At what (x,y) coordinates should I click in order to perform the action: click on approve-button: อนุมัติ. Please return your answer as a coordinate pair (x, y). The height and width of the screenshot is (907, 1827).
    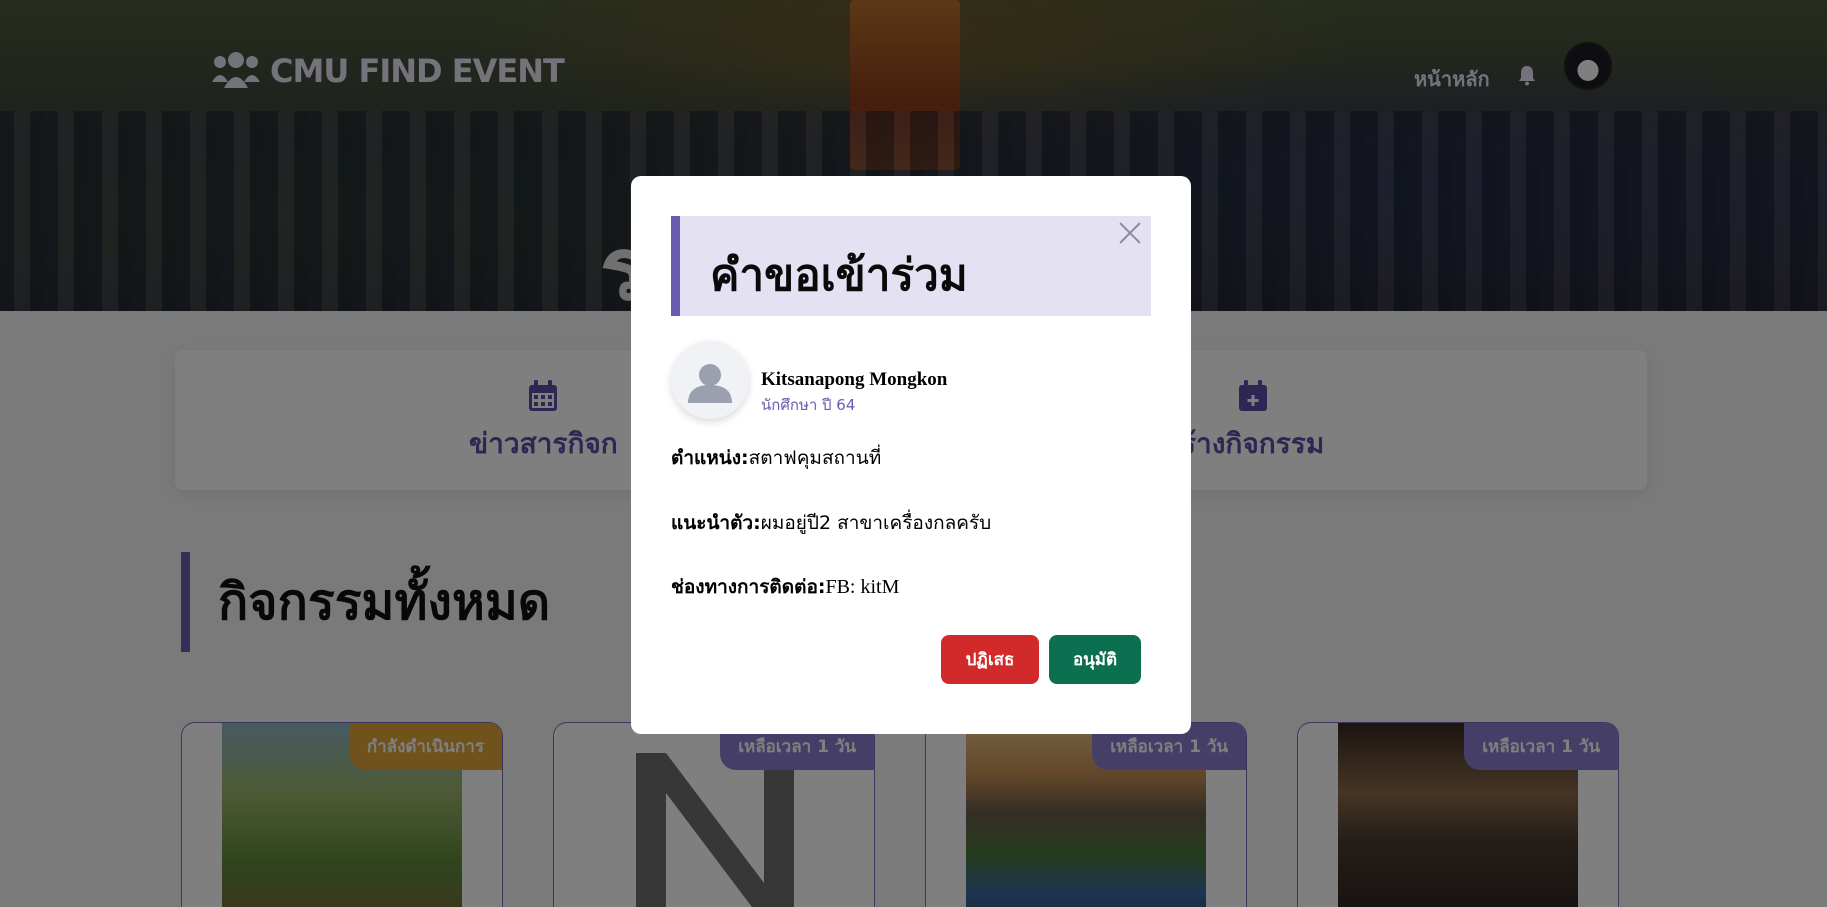
    Looking at the image, I should click on (1095, 659).